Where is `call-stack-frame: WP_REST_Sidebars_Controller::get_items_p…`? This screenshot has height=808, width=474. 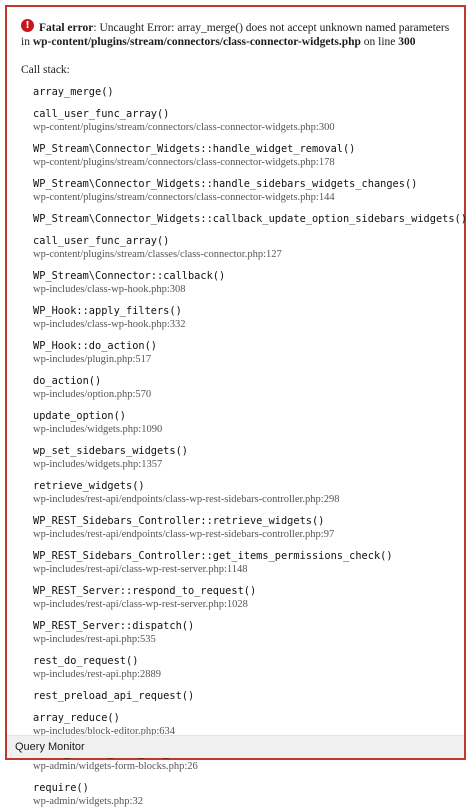
call-stack-frame: WP_REST_Sidebars_Controller::get_items_p… is located at coordinates (241, 563).